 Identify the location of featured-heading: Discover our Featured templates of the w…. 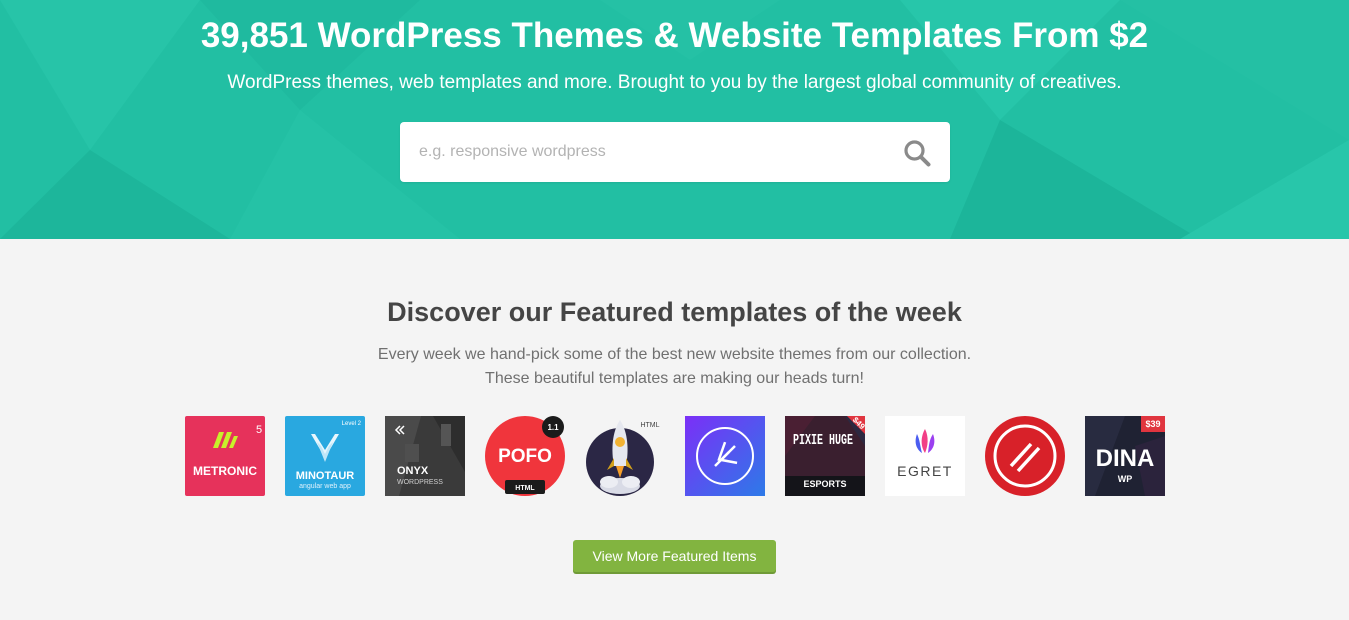
(674, 312).